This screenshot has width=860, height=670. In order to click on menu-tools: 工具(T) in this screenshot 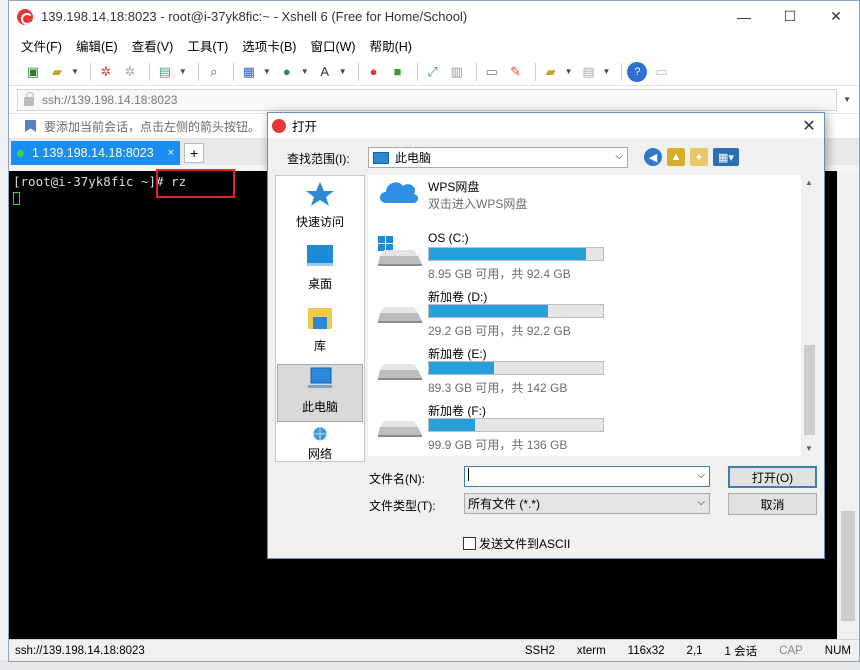, I will do `click(207, 45)`.